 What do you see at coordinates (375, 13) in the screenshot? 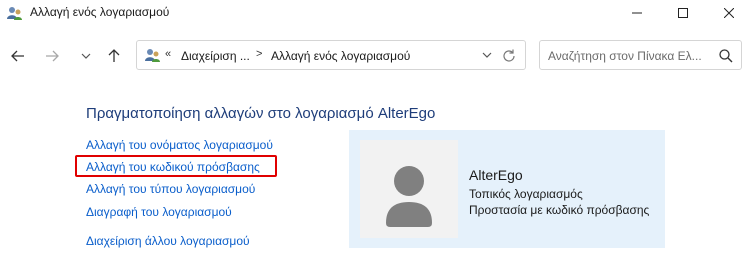
I see `title-bar: Αλλαγή ενός λογαριασμού` at bounding box center [375, 13].